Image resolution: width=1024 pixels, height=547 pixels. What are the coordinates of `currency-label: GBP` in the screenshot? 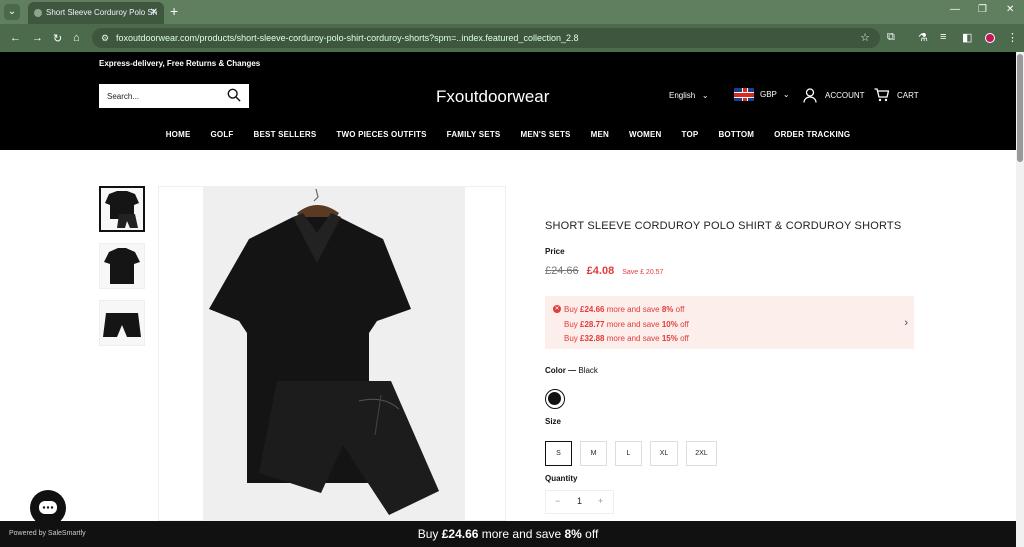 It's located at (768, 94).